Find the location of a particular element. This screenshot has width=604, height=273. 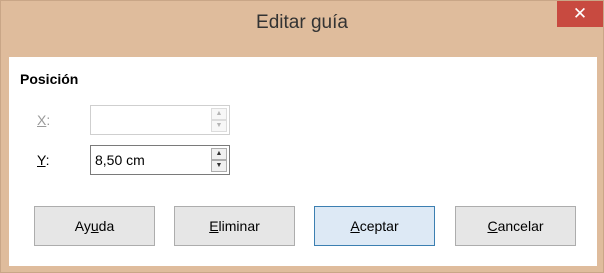

close-button: ✕ is located at coordinates (580, 14).